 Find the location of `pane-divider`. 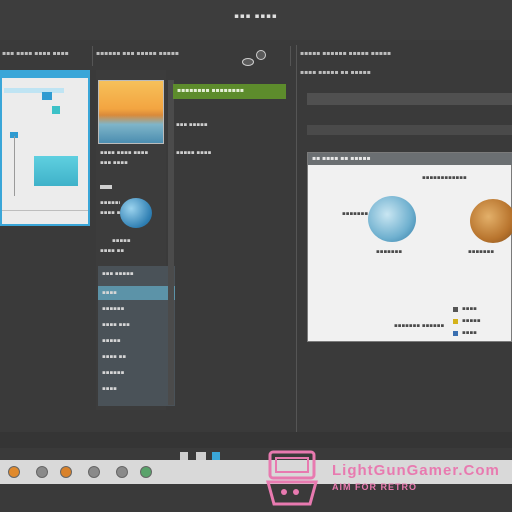

pane-divider is located at coordinates (296, 245).